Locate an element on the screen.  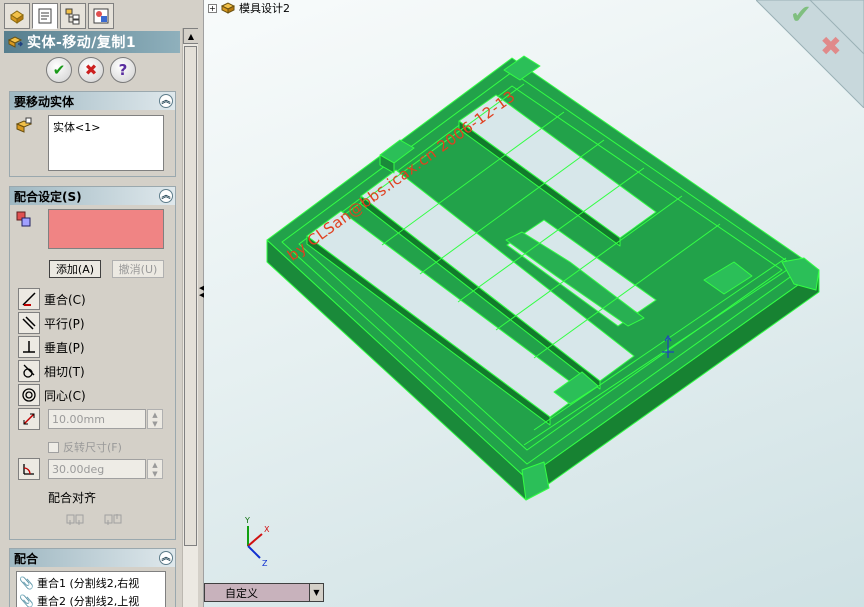
triad-z-label: Z is located at coordinates (265, 563).